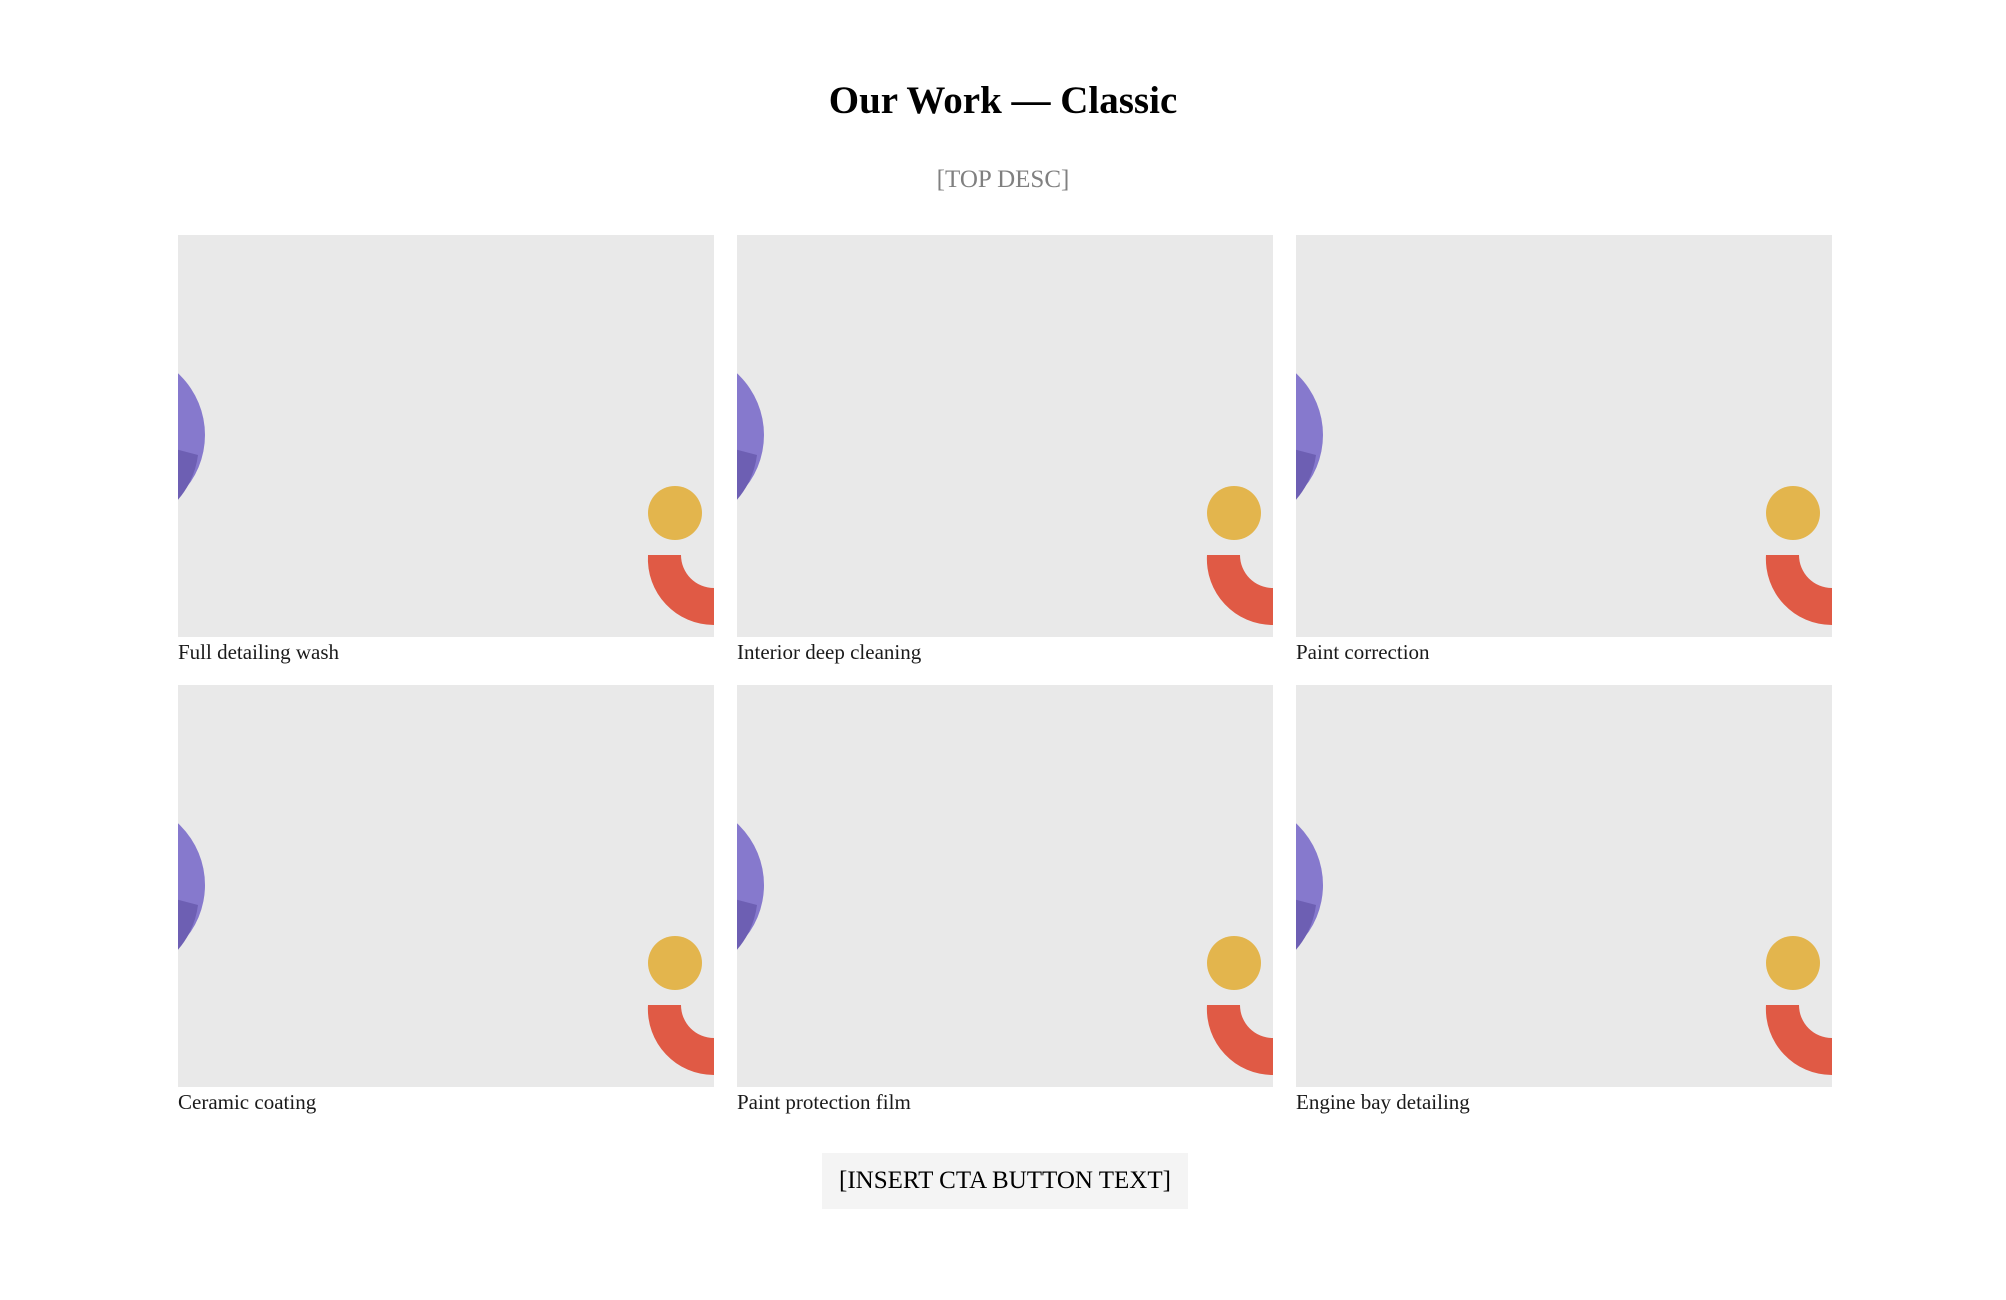 This screenshot has width=2006, height=1300. I want to click on gallery-caption: Paint correction, so click(1363, 652).